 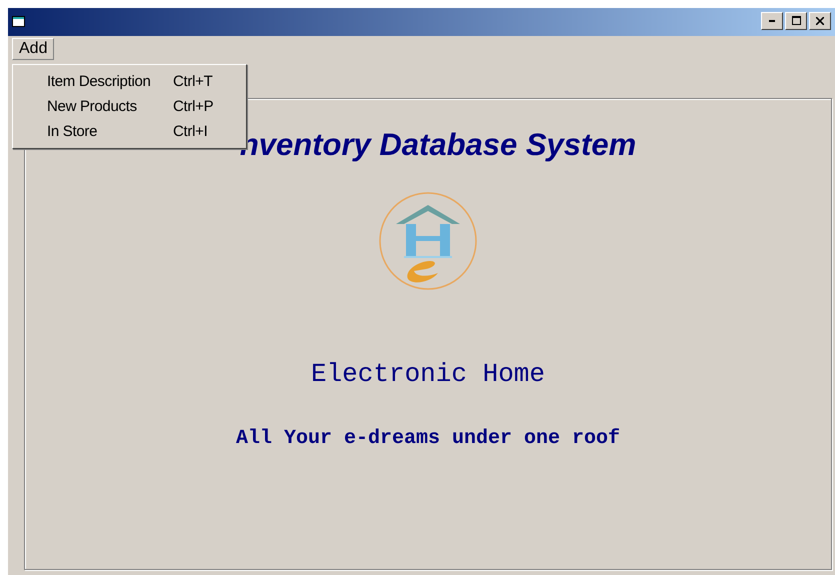 I want to click on close-icon, so click(x=820, y=20).